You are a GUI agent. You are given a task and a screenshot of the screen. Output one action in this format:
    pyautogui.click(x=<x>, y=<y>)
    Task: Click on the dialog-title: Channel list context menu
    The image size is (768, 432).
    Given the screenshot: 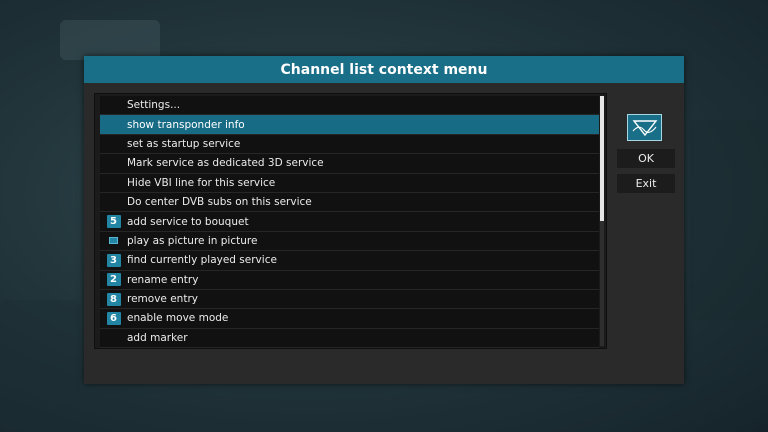 What is the action you would take?
    pyautogui.click(x=384, y=69)
    